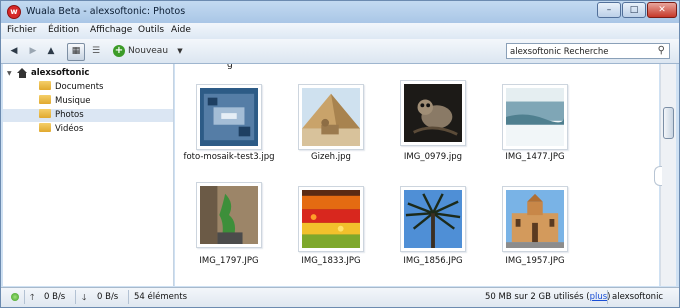 This screenshot has width=680, height=308. What do you see at coordinates (180, 51) in the screenshot?
I see `new-dropdown-arrow-icon: ▼` at bounding box center [180, 51].